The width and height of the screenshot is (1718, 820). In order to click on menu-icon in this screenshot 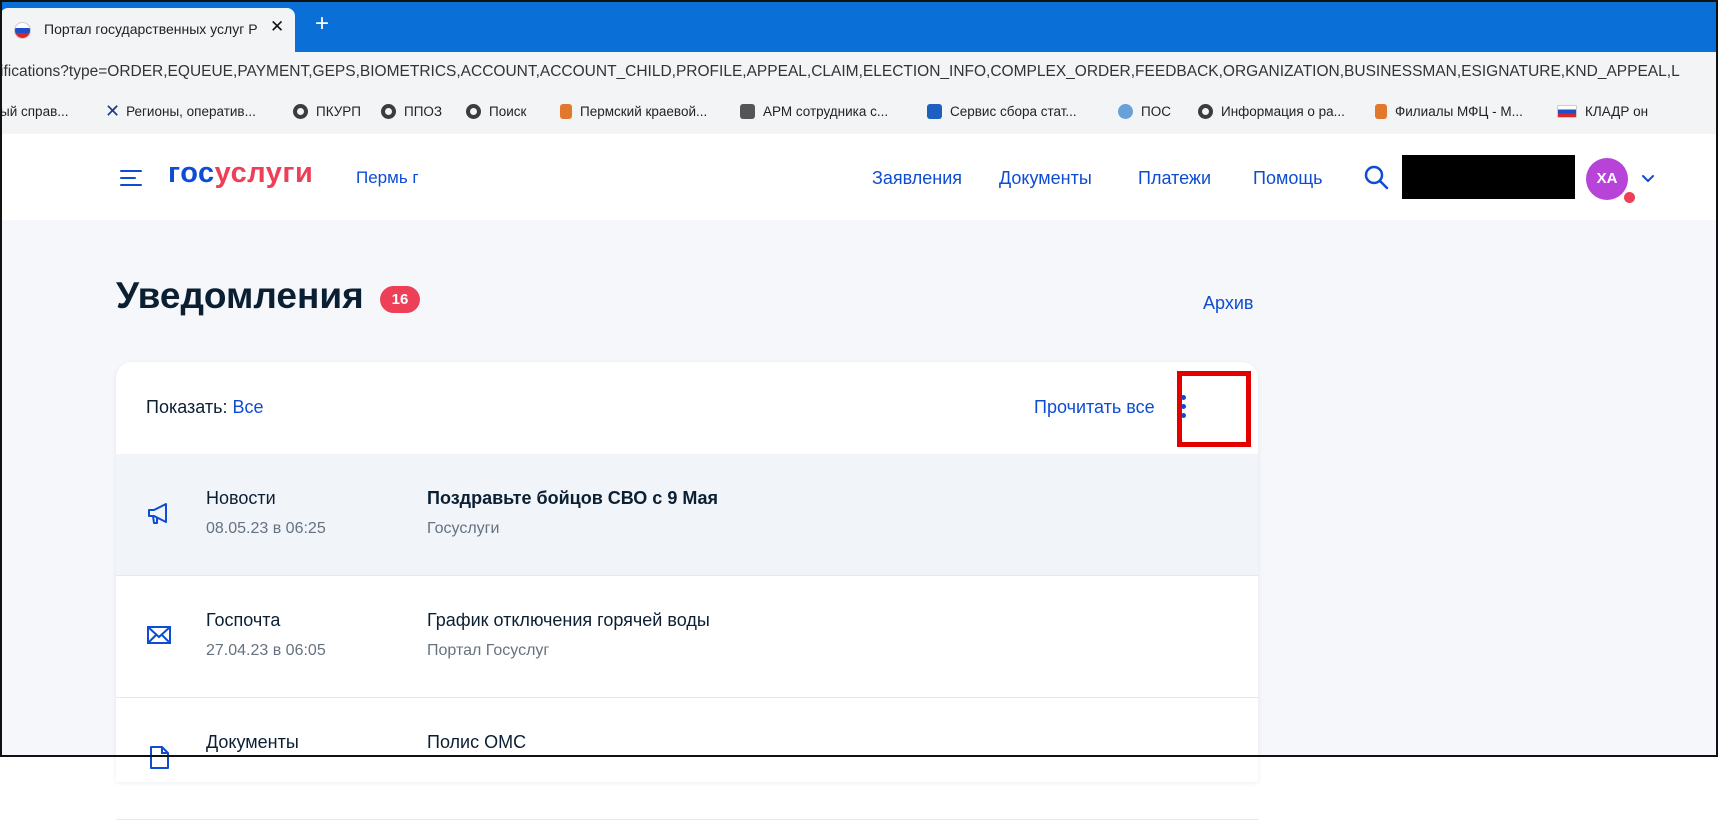, I will do `click(131, 178)`.